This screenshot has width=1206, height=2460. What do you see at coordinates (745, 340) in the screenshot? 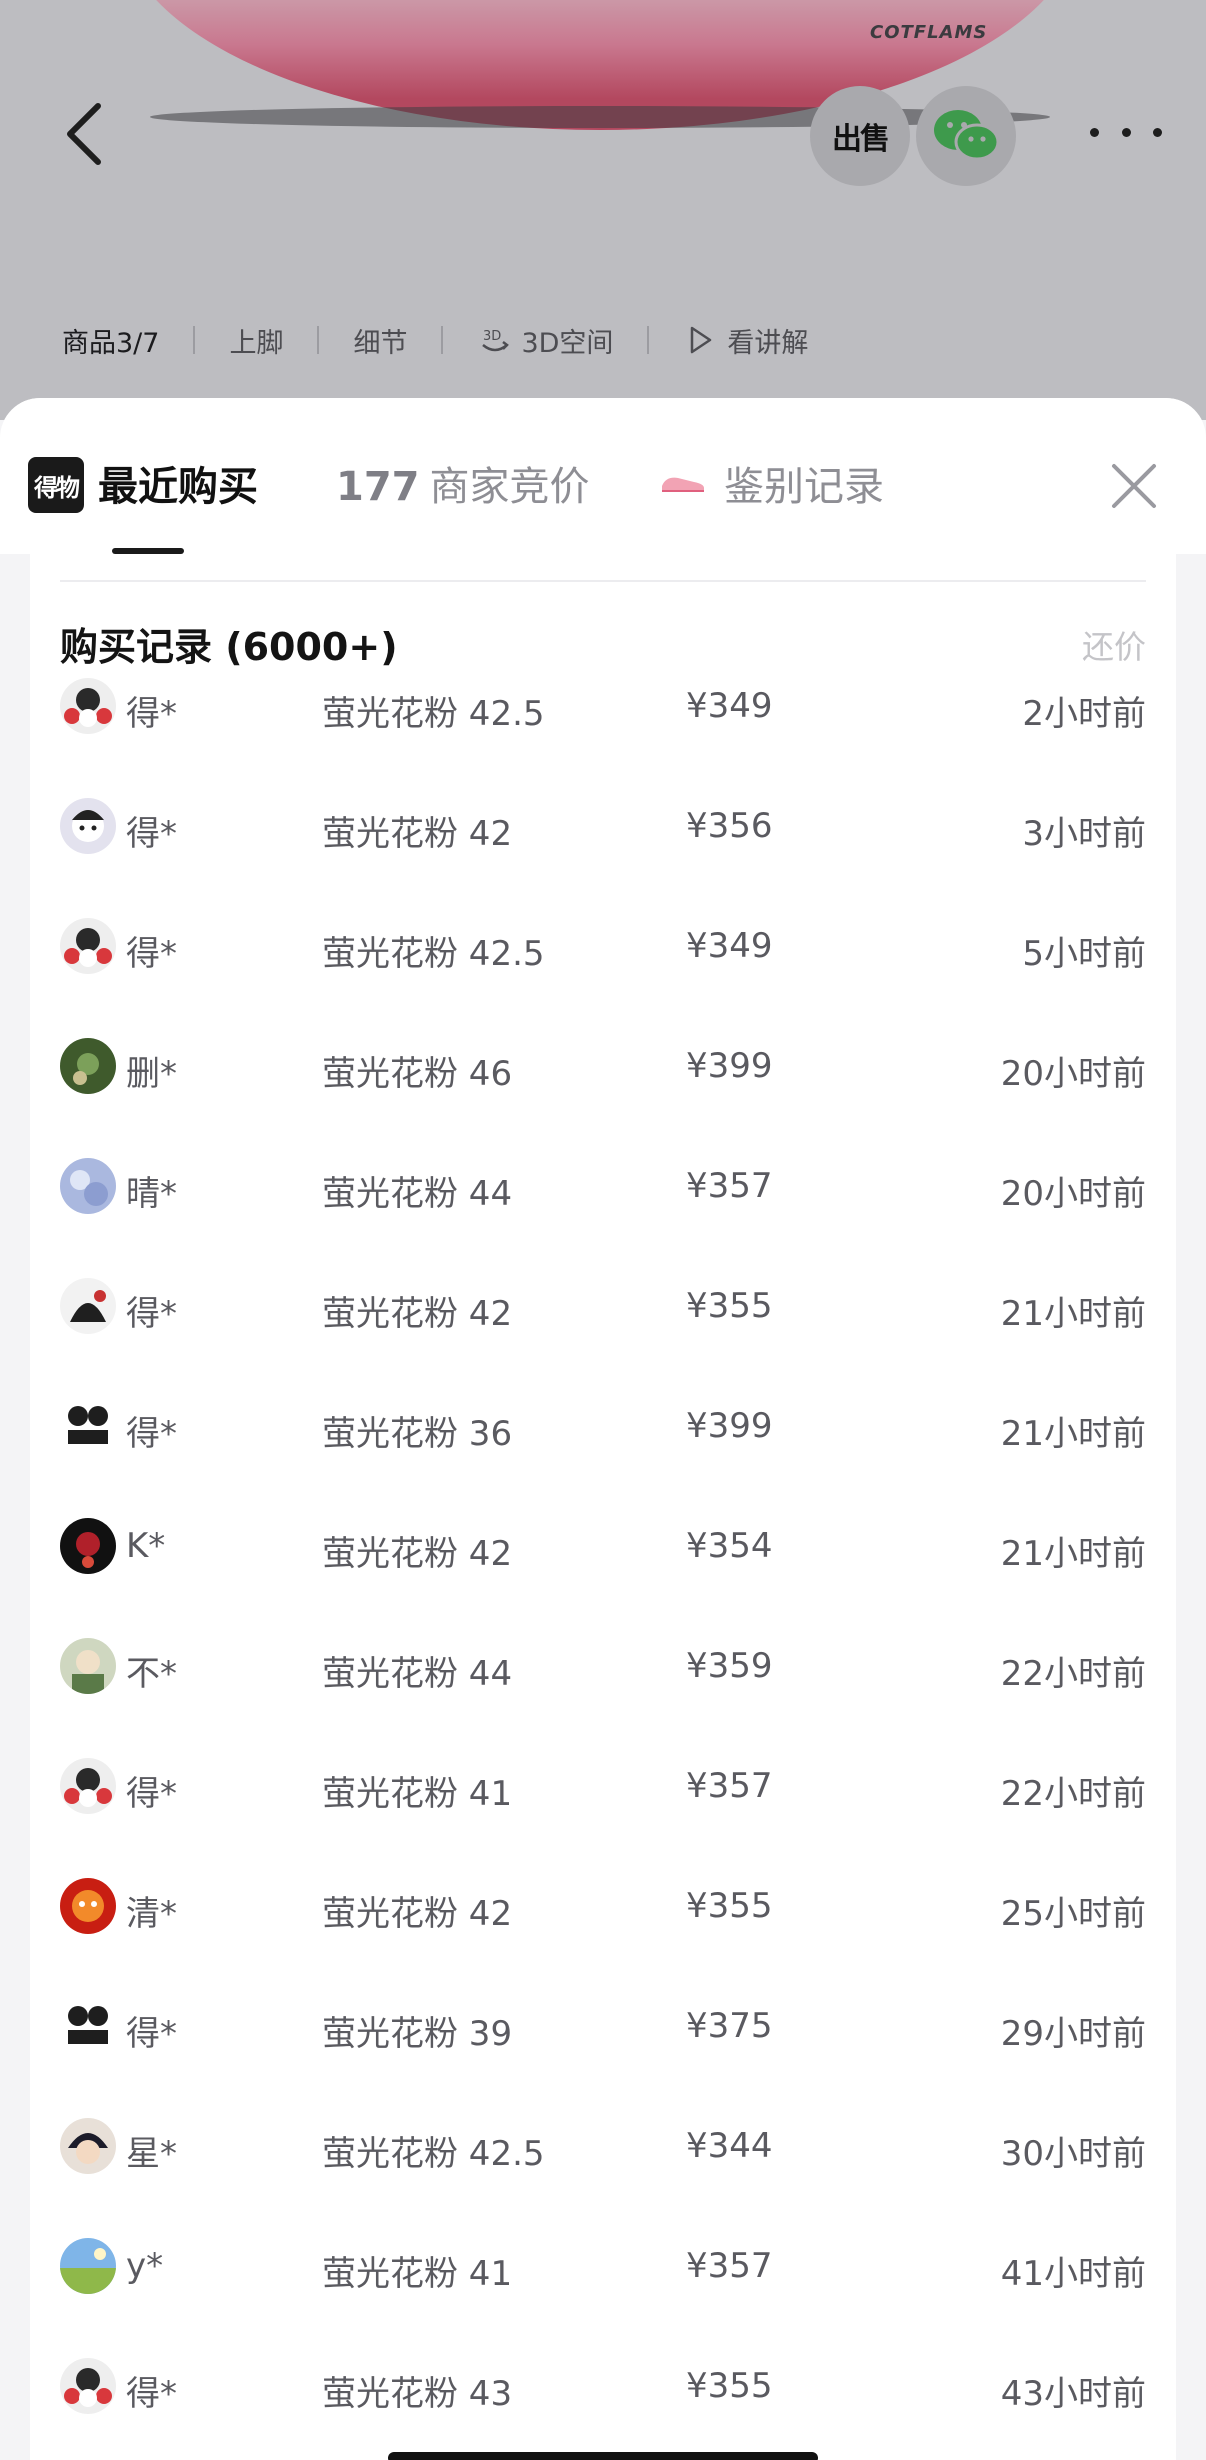
I see `media-tab-explain: 看讲解` at bounding box center [745, 340].